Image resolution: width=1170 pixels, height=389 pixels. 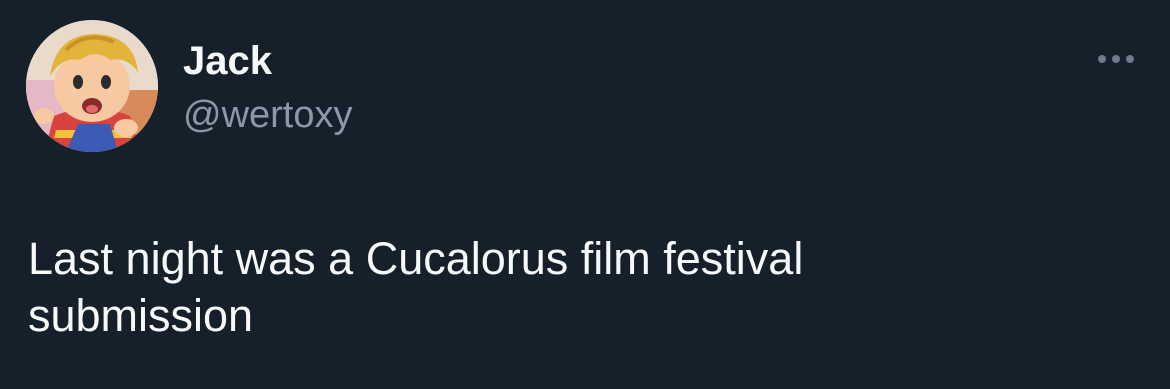 I want to click on more-options-button, so click(x=1116, y=59).